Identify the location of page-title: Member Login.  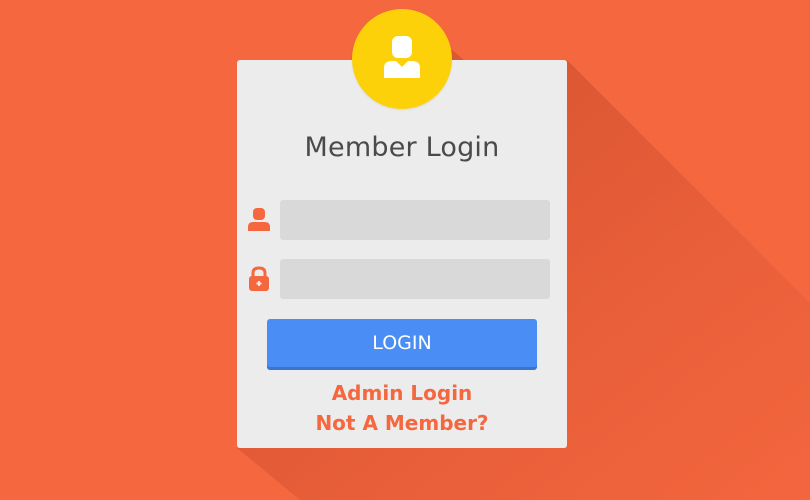
(402, 147).